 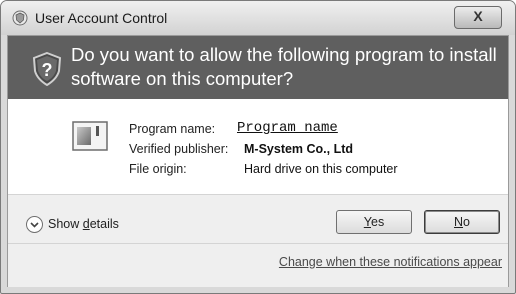 What do you see at coordinates (101, 18) in the screenshot?
I see `window-title: User Account Control` at bounding box center [101, 18].